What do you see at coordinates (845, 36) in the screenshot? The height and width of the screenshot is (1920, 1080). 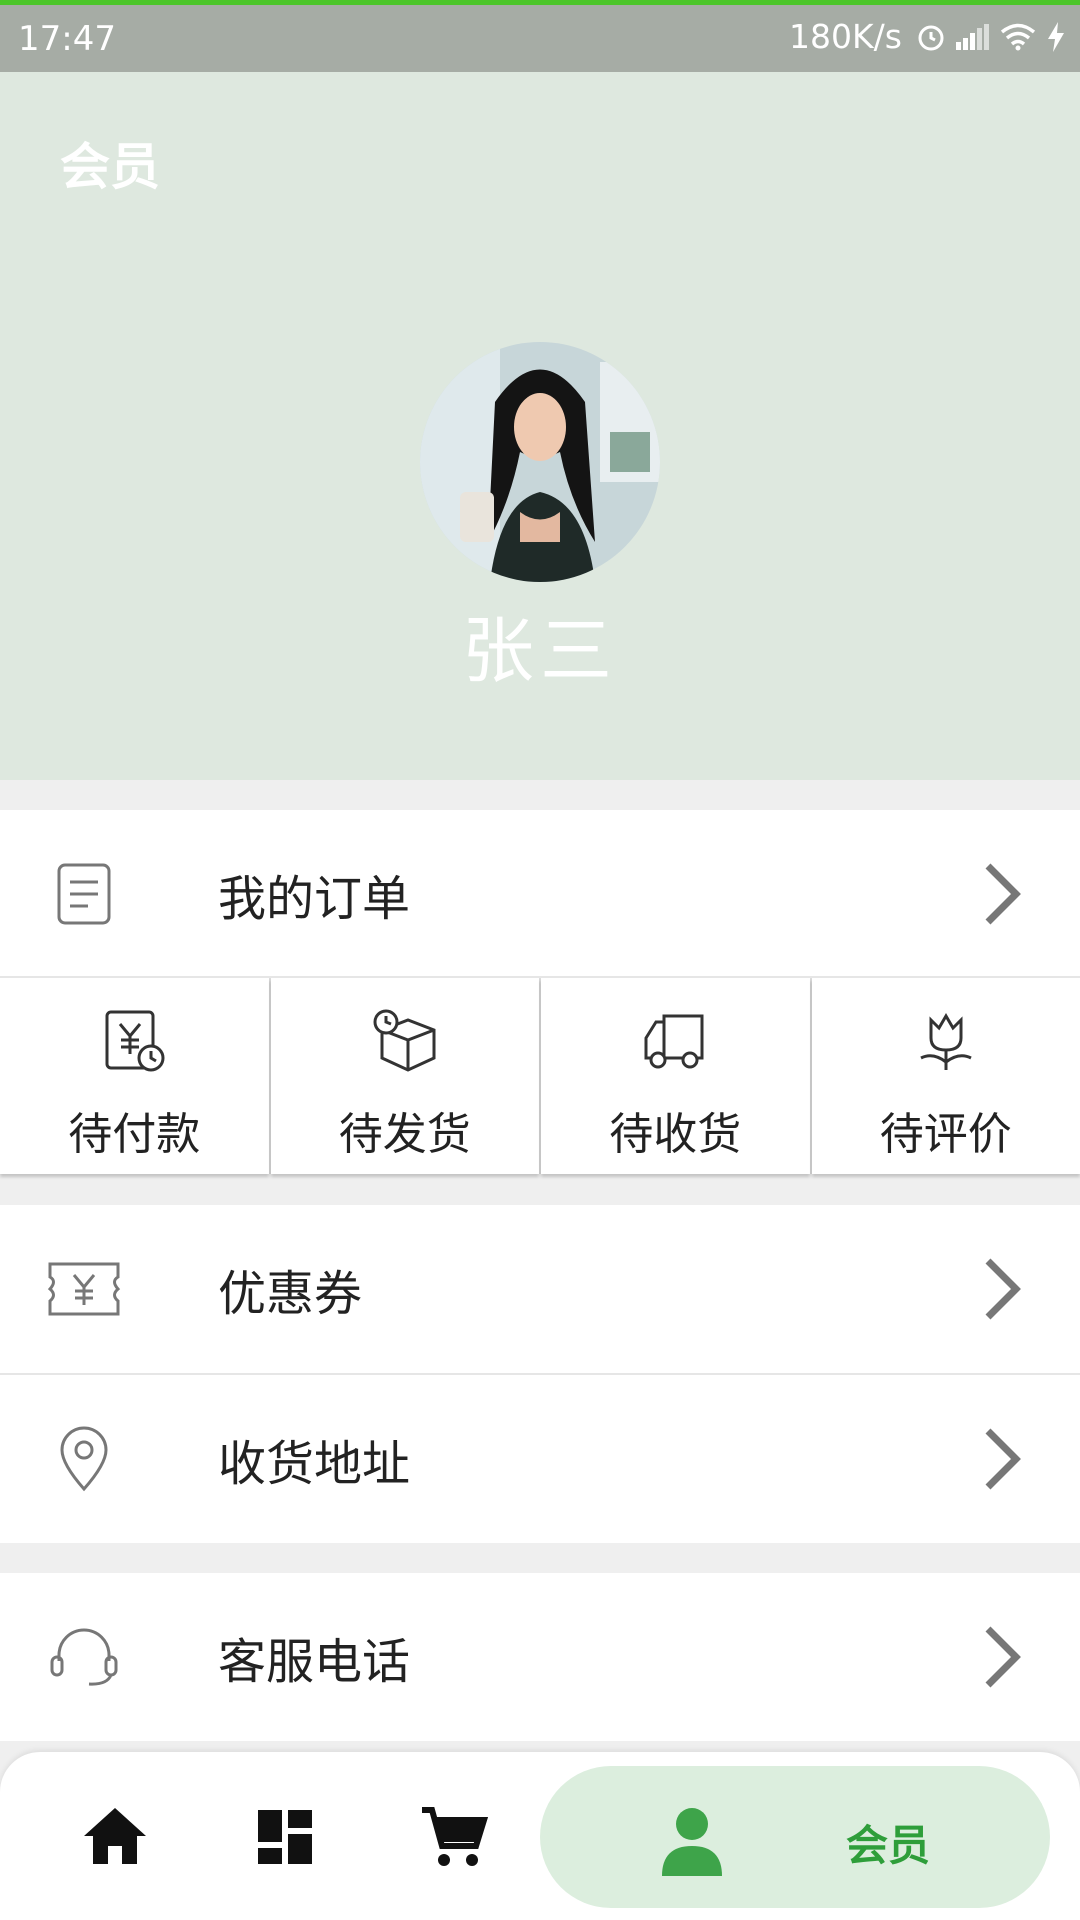 I see `network-speed: 180K/s` at bounding box center [845, 36].